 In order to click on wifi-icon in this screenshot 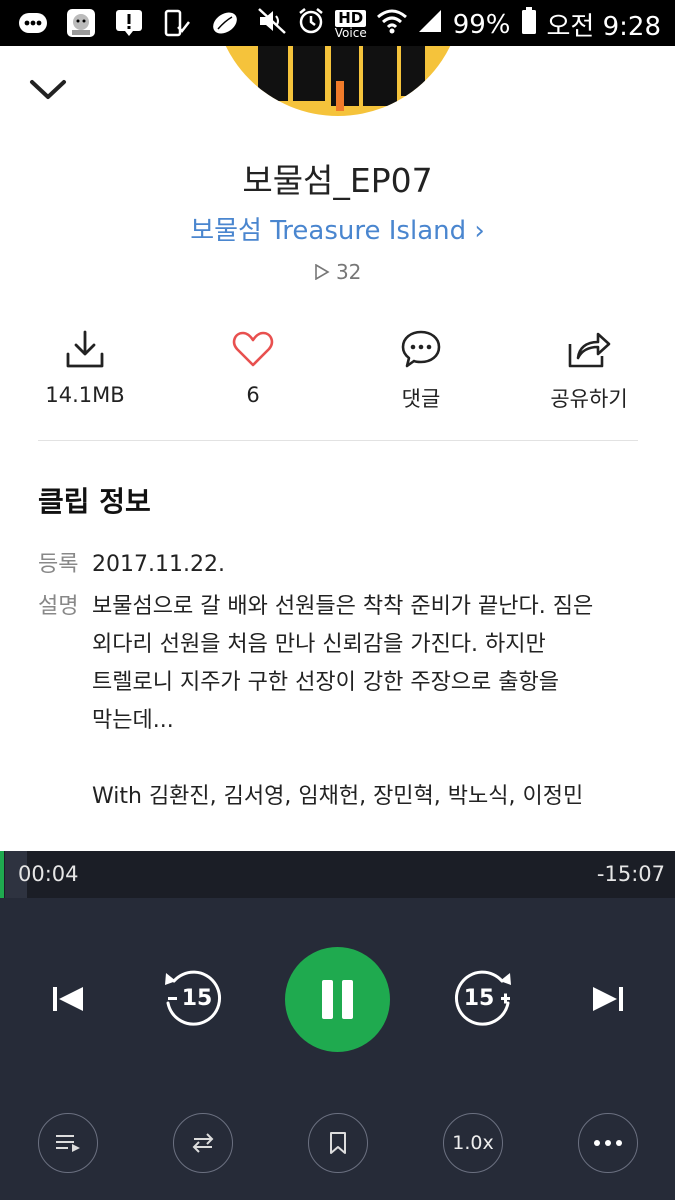, I will do `click(391, 24)`.